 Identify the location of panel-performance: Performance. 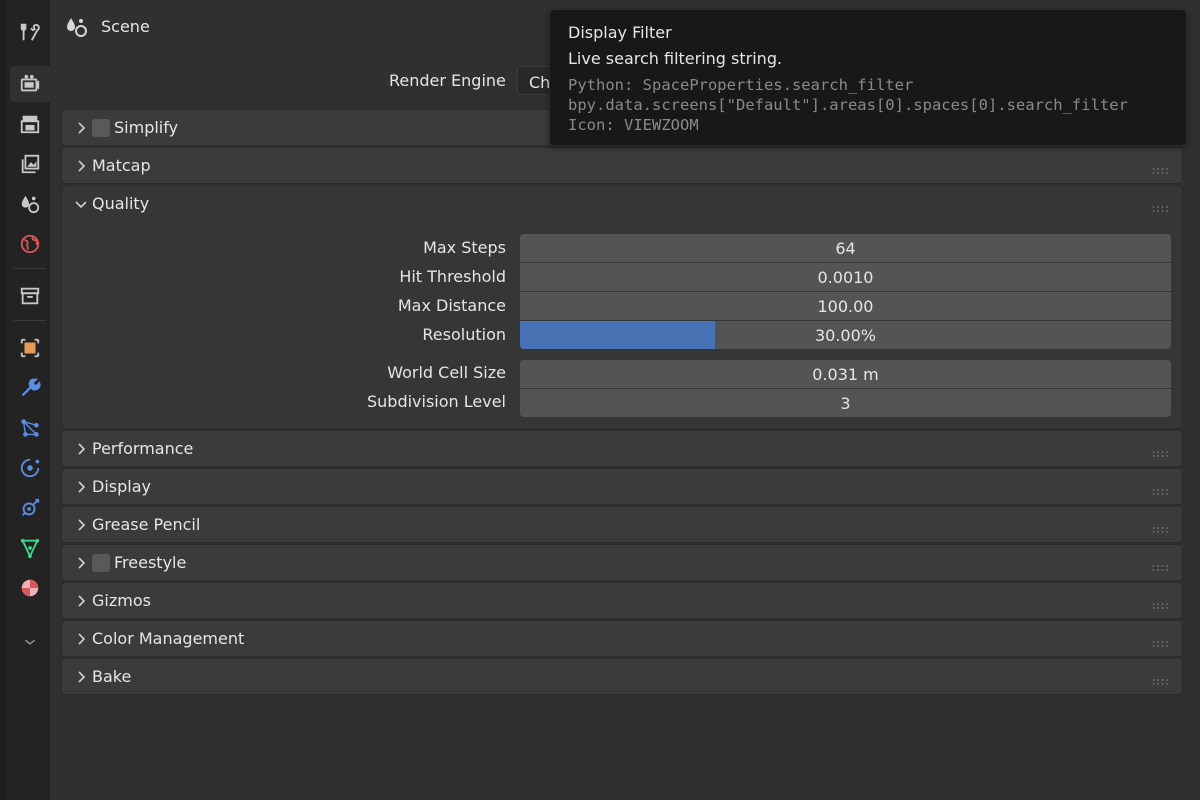
(622, 448).